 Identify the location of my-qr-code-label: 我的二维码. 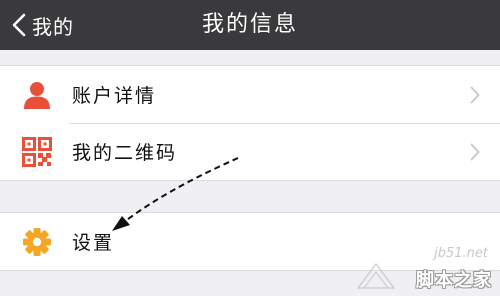
(125, 153).